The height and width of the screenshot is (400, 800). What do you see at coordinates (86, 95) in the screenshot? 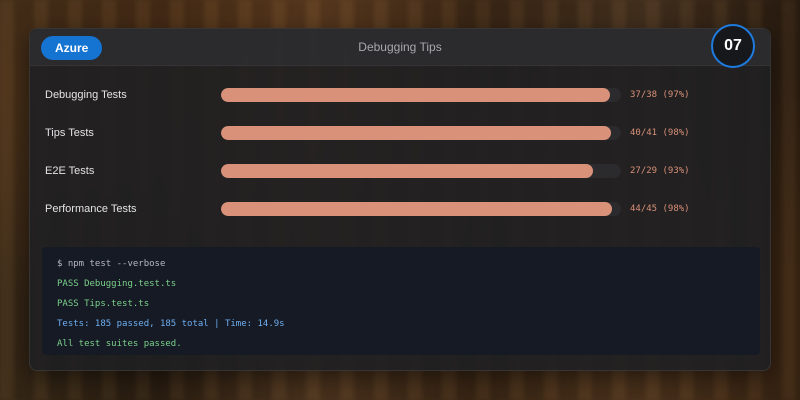
I see `progress-label: Debugging Tests` at bounding box center [86, 95].